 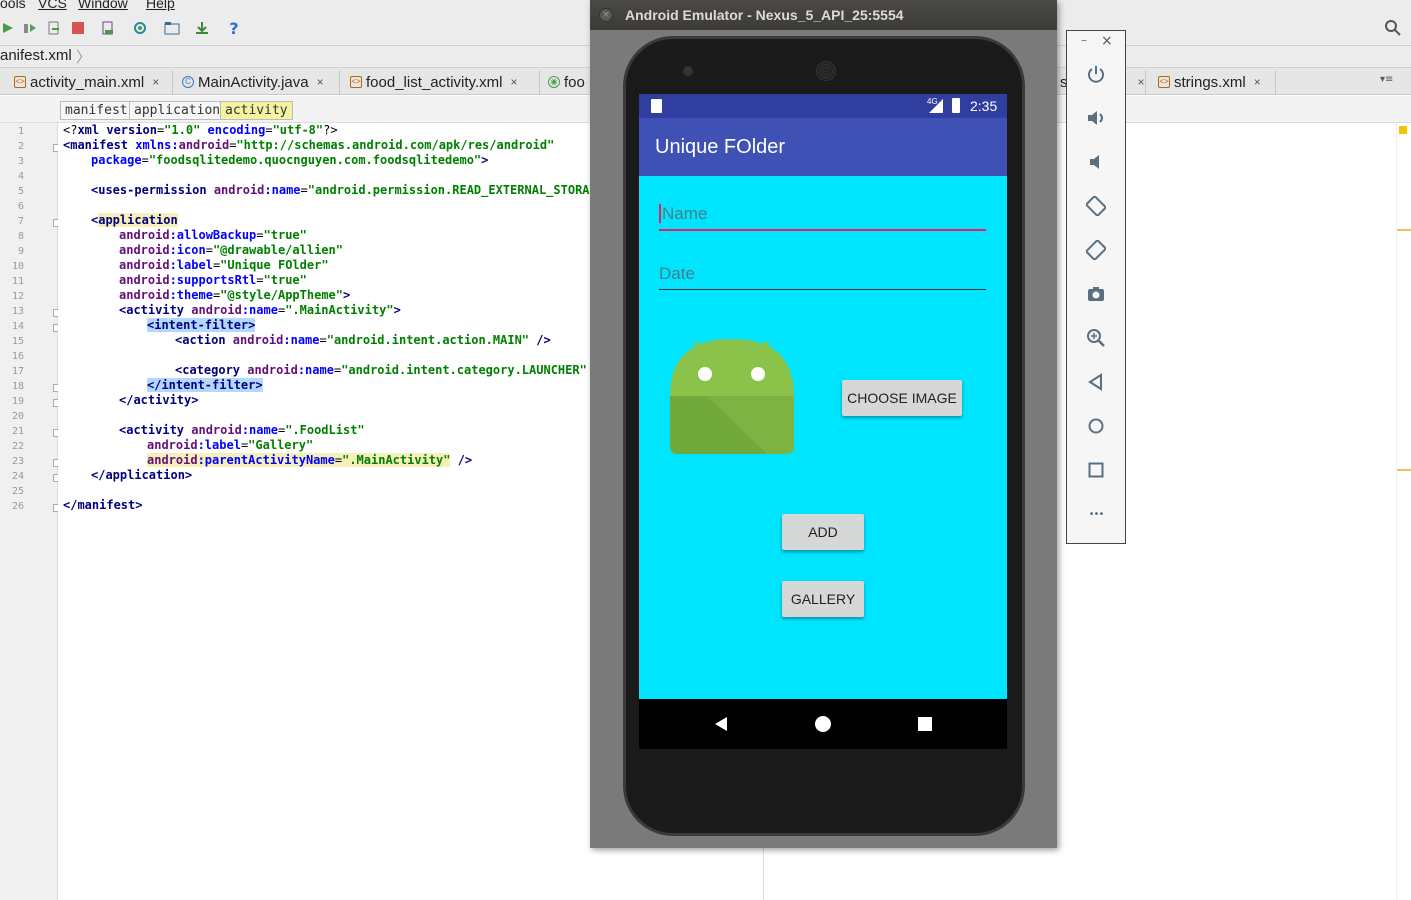 What do you see at coordinates (20, 206) in the screenshot?
I see `line-number: 6` at bounding box center [20, 206].